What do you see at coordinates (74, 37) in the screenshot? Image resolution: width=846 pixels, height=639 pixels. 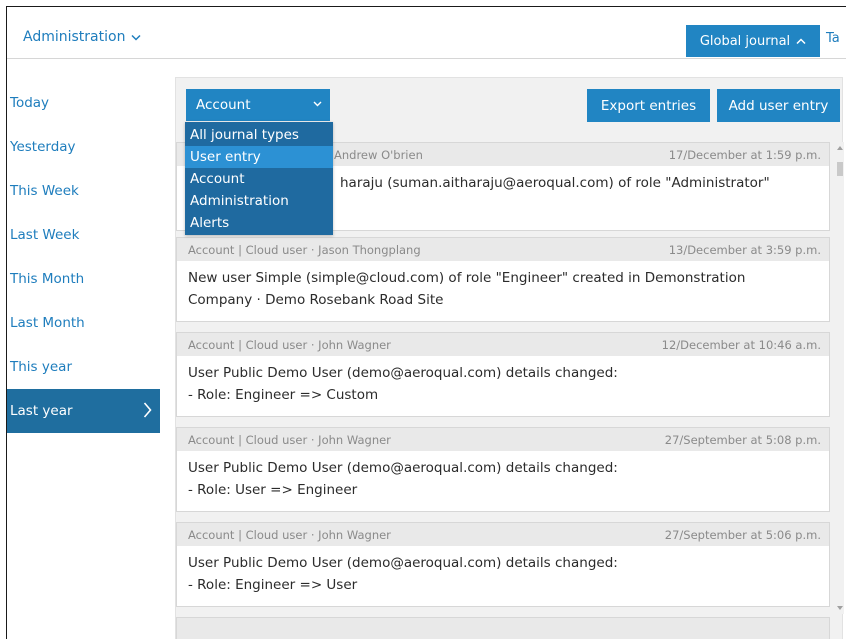 I see `administration-menu-label: Administration` at bounding box center [74, 37].